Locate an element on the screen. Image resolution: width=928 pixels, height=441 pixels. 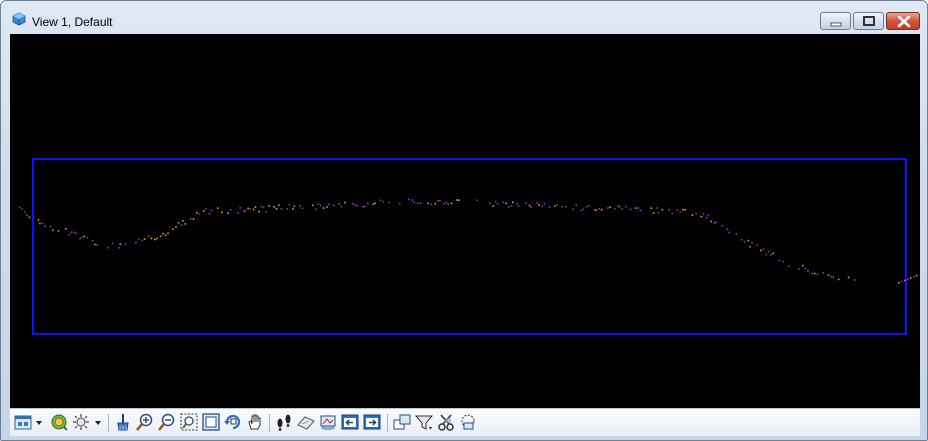
view-next-button is located at coordinates (372, 422).